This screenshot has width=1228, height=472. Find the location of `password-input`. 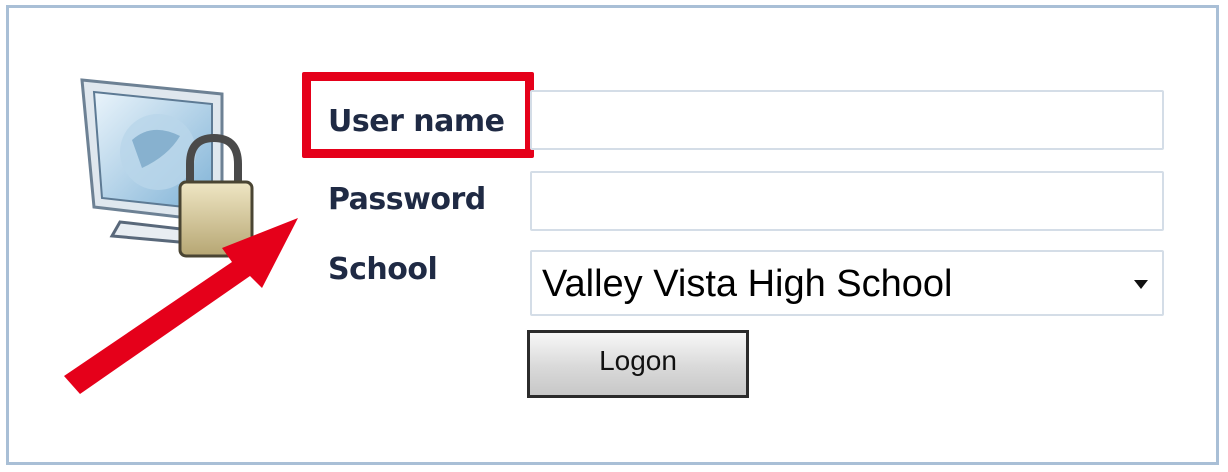

password-input is located at coordinates (847, 201).